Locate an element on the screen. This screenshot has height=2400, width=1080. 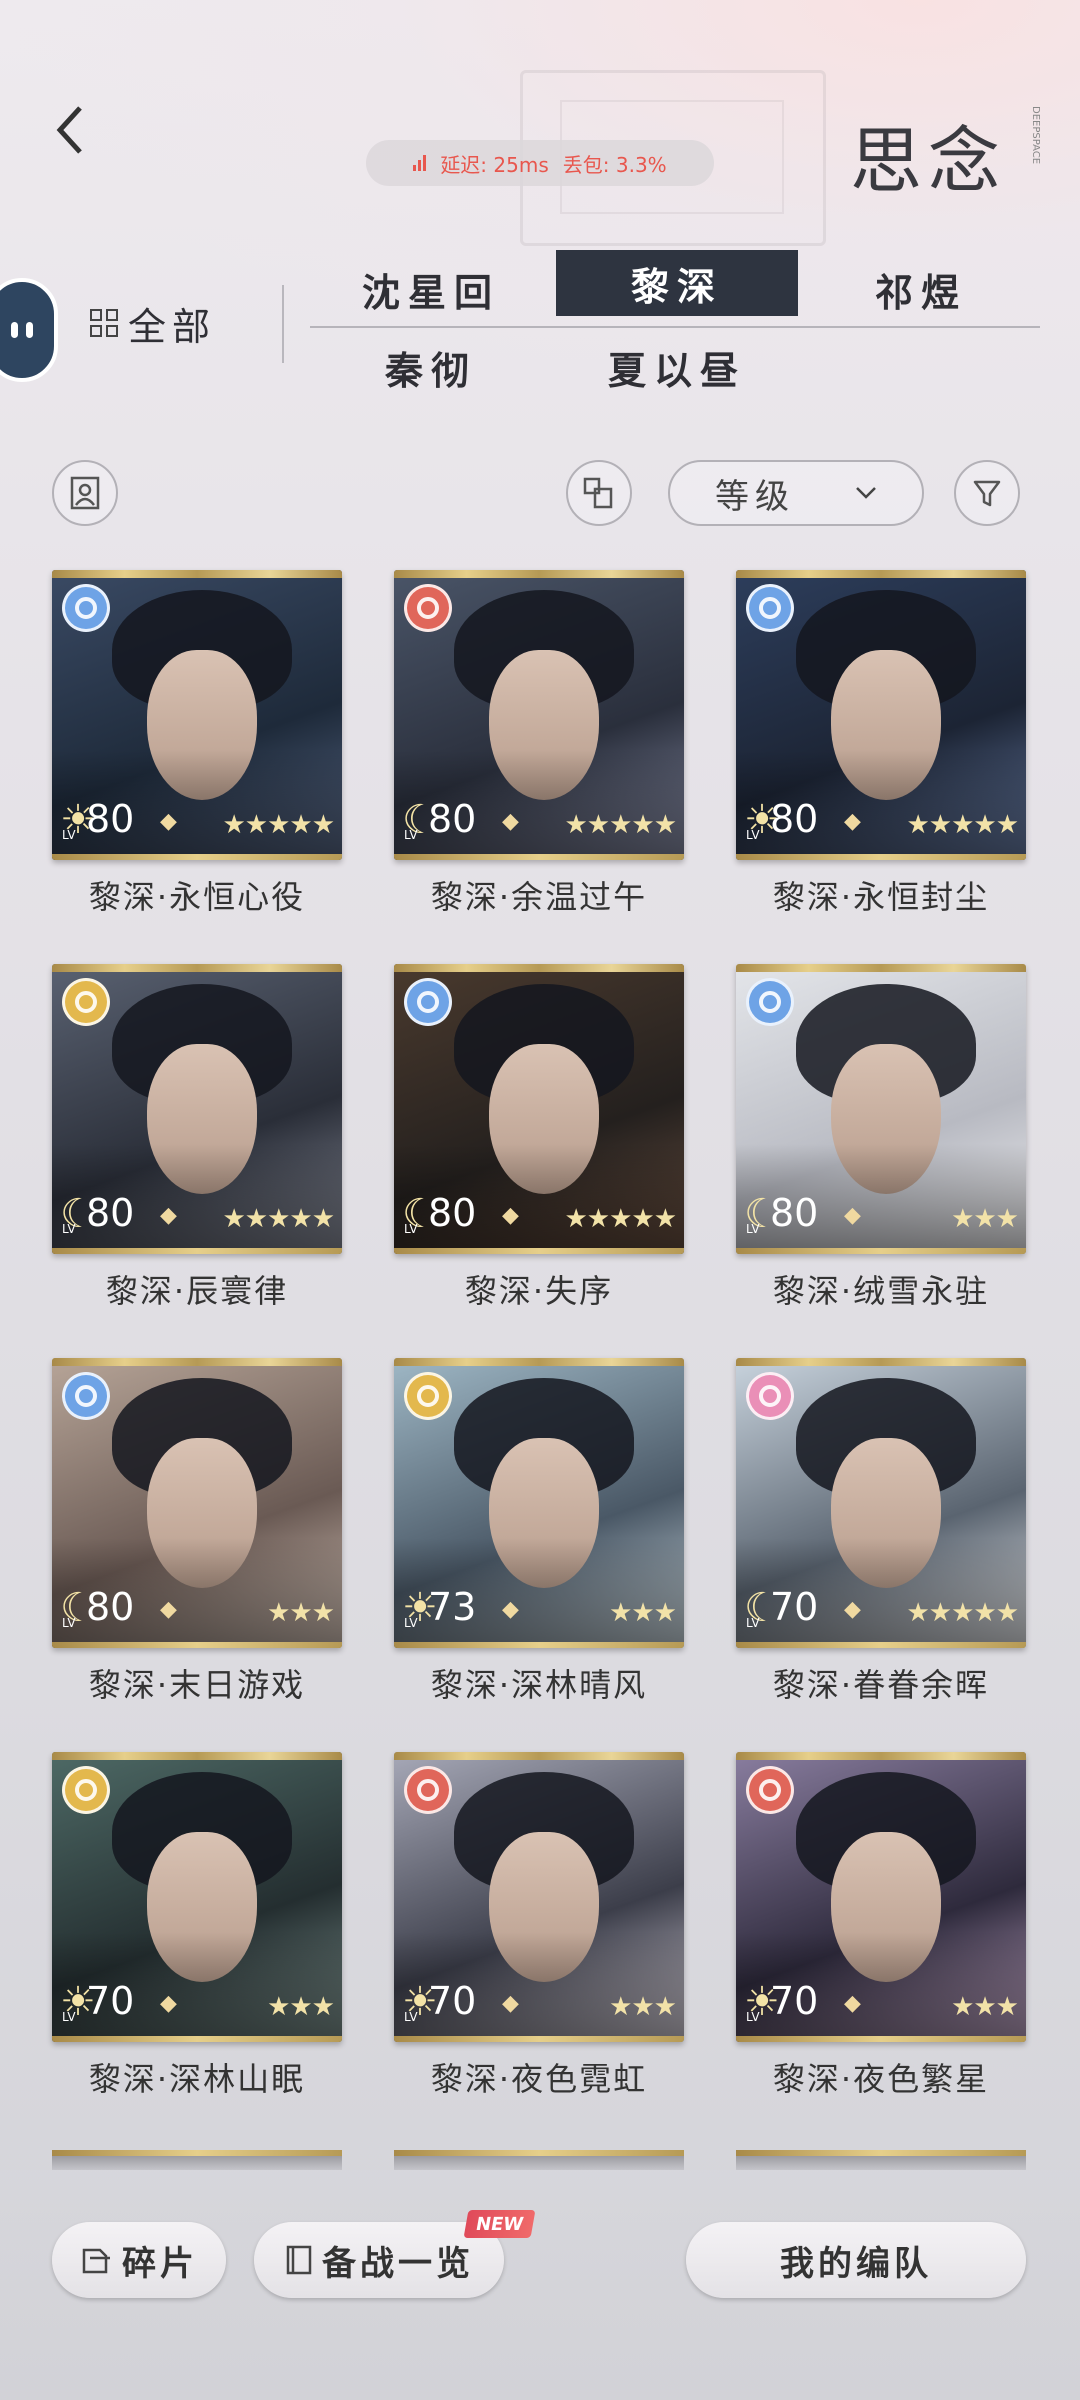
signal-icon is located at coordinates (420, 163).